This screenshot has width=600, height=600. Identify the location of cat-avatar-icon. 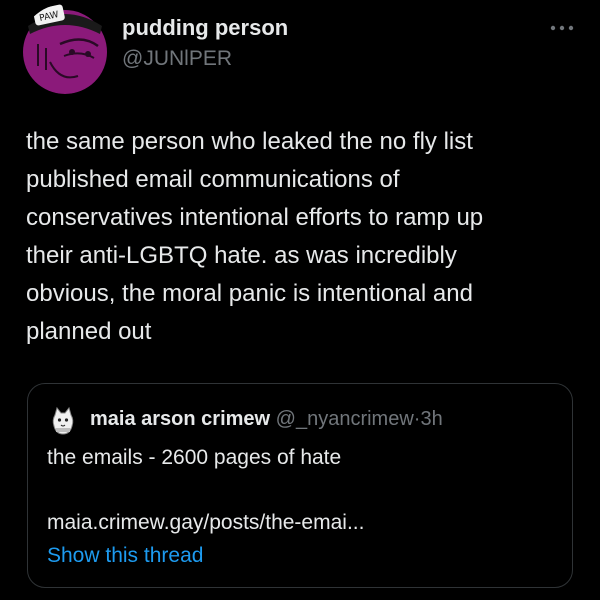
(63, 420).